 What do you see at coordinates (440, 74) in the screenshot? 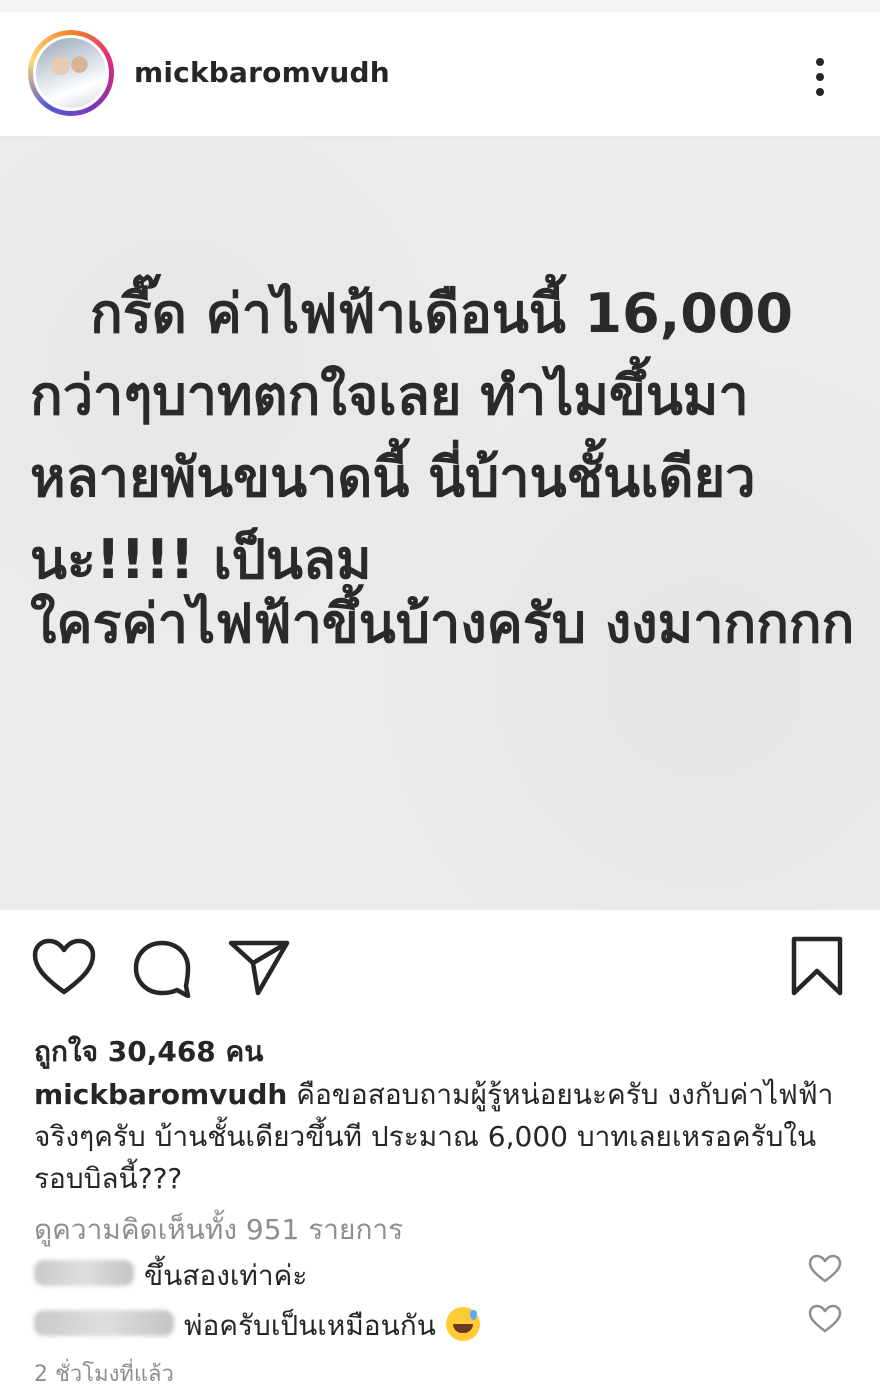
I see `post-header: mickbaromvudh` at bounding box center [440, 74].